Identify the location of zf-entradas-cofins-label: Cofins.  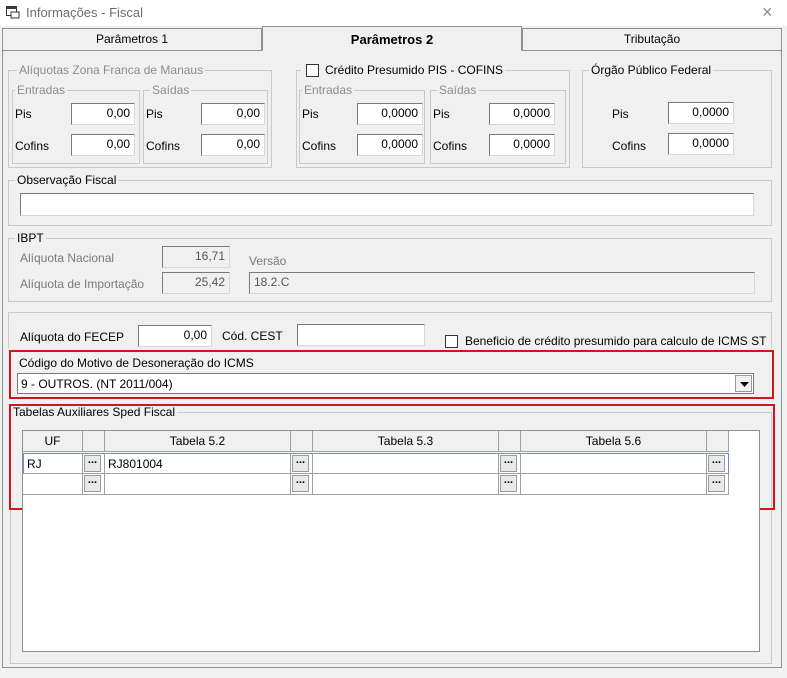
(32, 146).